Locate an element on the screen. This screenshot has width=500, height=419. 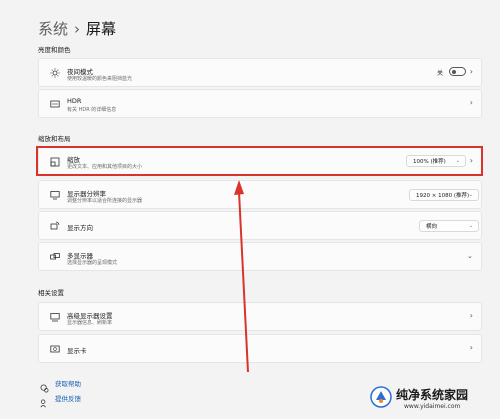
watermark-url: www.yidaimei.com is located at coordinates (432, 406).